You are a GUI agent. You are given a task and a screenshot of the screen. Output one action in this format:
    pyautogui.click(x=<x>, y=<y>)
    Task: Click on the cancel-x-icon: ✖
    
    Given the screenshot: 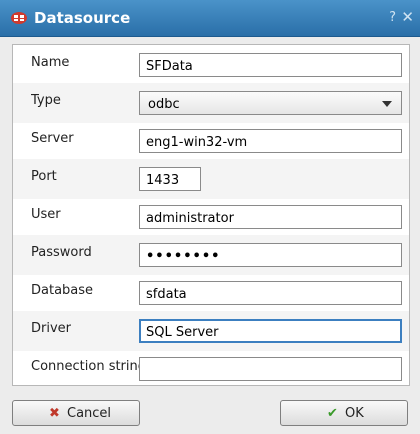 What is the action you would take?
    pyautogui.click(x=54, y=413)
    